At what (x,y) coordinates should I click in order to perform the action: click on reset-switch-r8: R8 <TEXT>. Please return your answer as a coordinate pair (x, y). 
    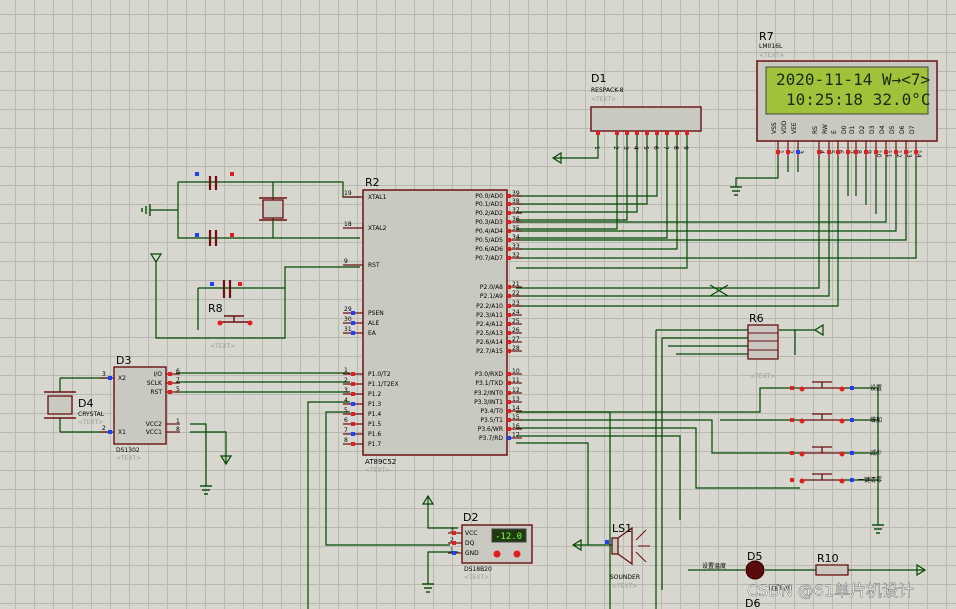
    Looking at the image, I should click on (230, 315).